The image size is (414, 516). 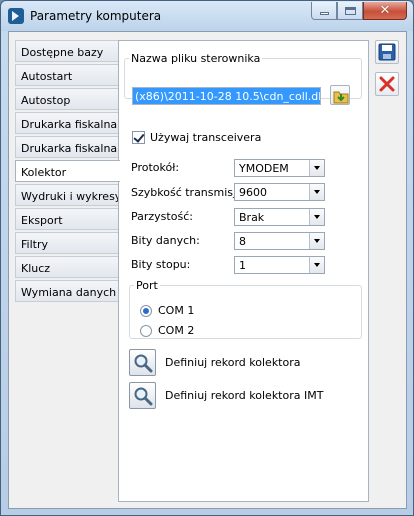 I want to click on com1-radio, so click(x=146, y=310).